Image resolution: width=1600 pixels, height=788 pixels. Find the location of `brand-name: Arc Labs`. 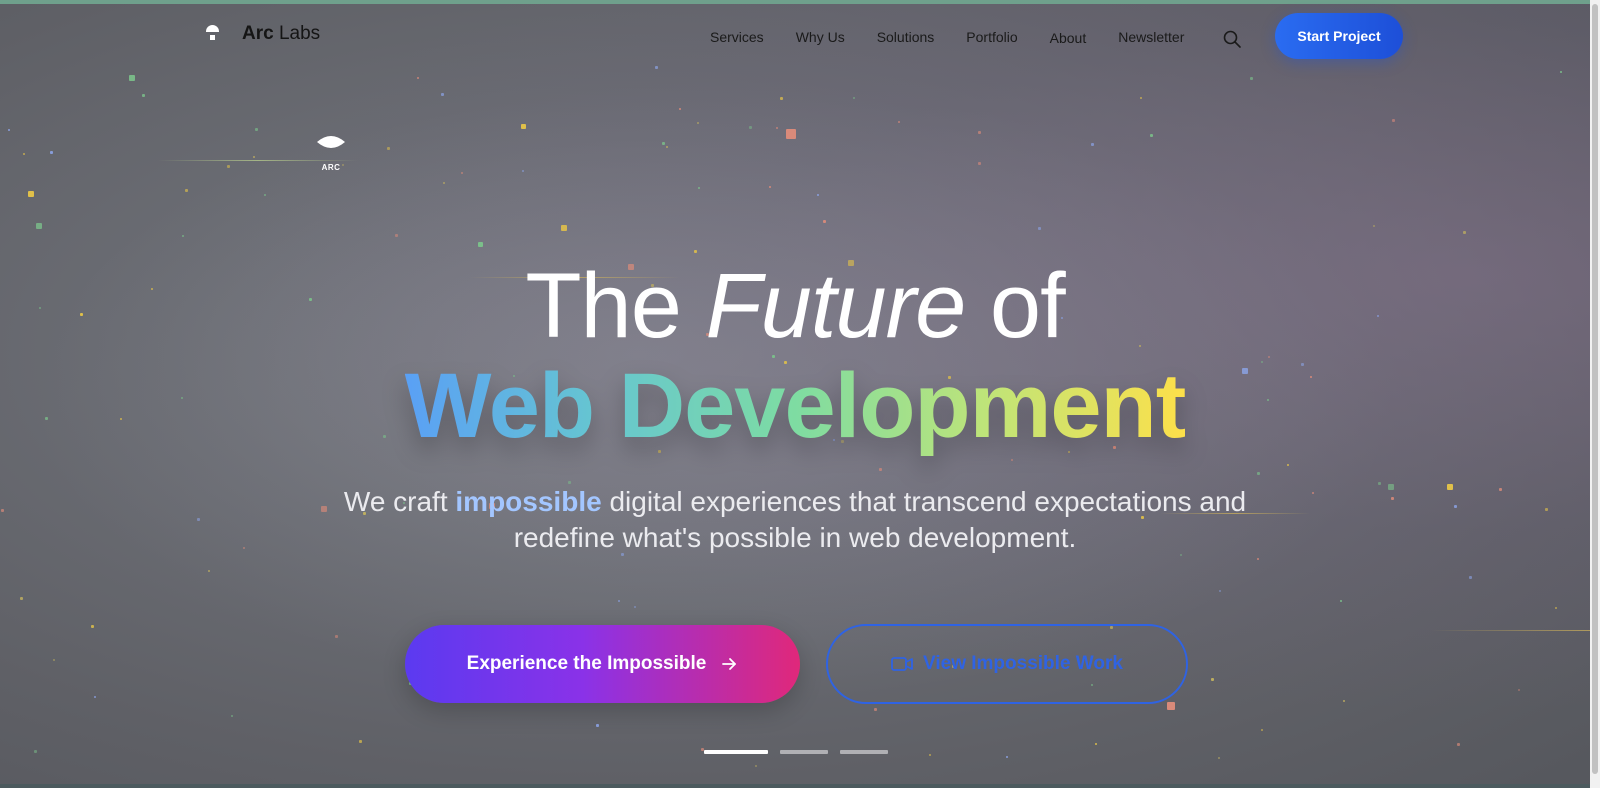

brand-name: Arc Labs is located at coordinates (281, 34).